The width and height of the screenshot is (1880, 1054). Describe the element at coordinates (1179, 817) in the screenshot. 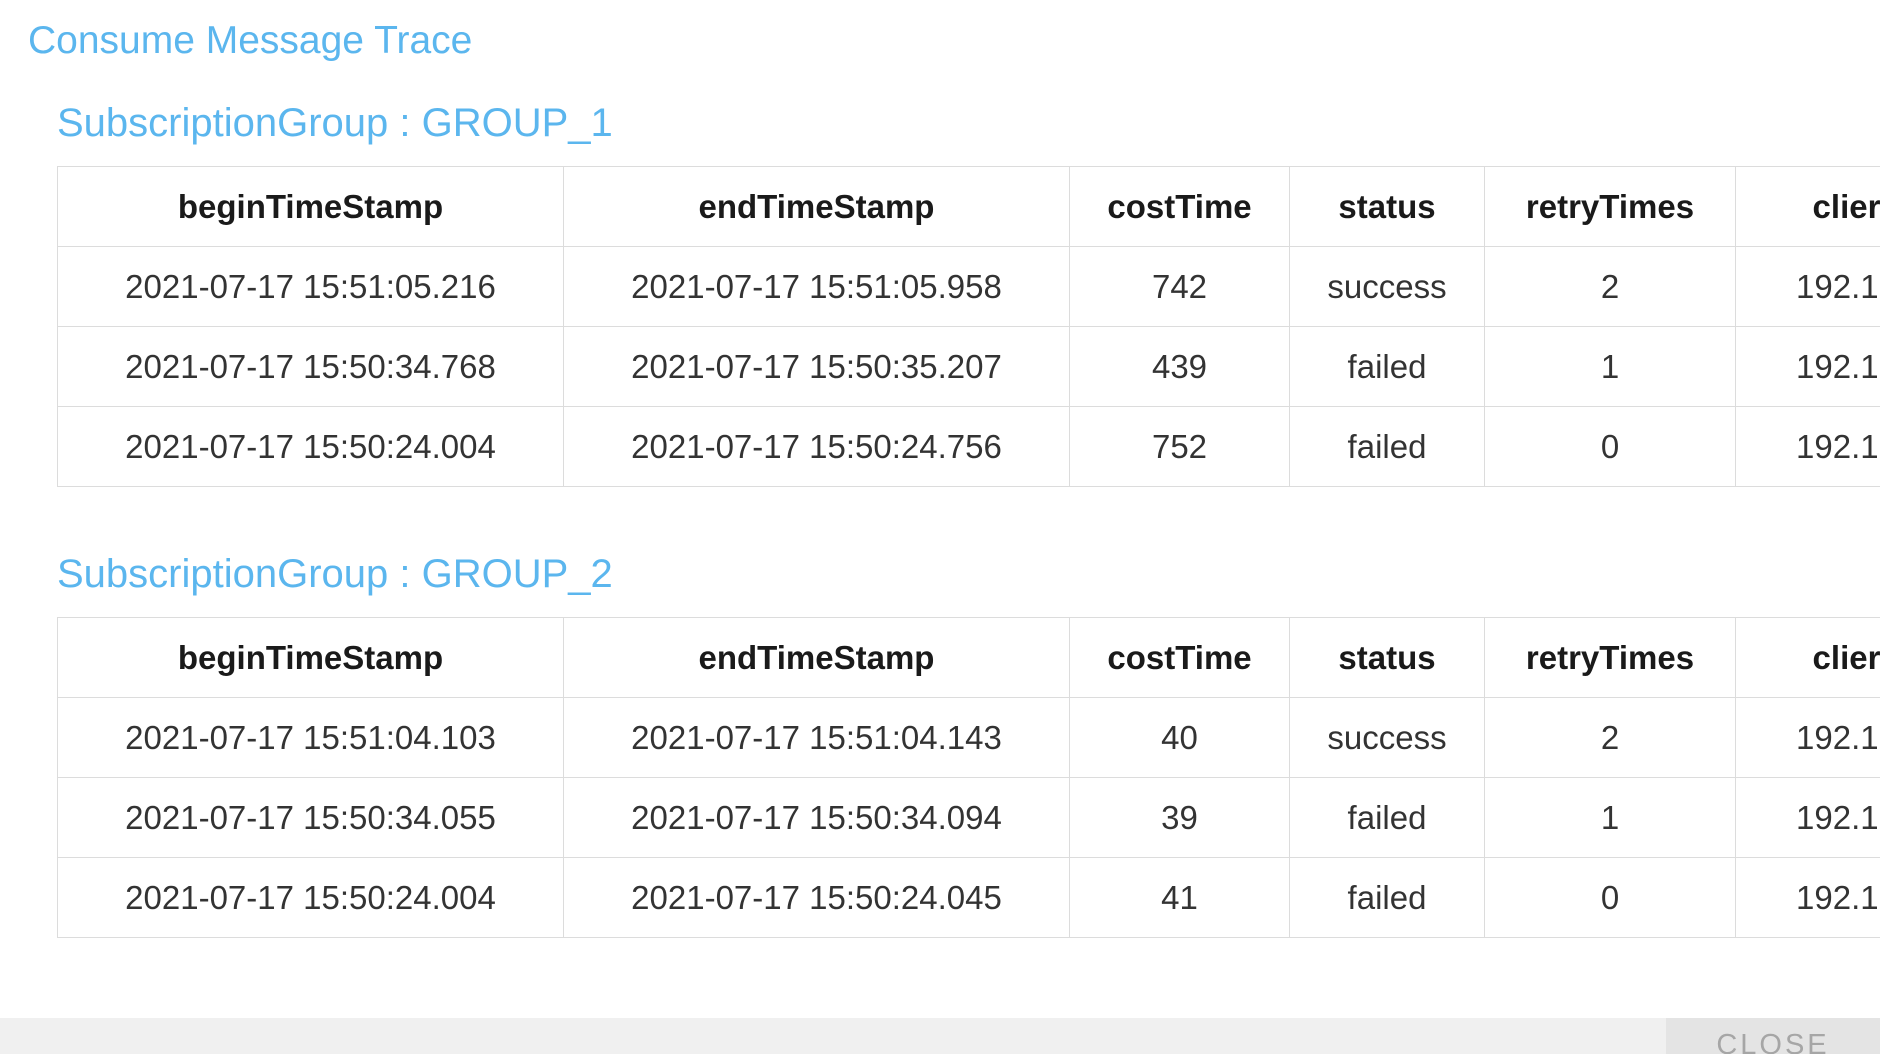

I see `cost-time-cell: 39` at that location.